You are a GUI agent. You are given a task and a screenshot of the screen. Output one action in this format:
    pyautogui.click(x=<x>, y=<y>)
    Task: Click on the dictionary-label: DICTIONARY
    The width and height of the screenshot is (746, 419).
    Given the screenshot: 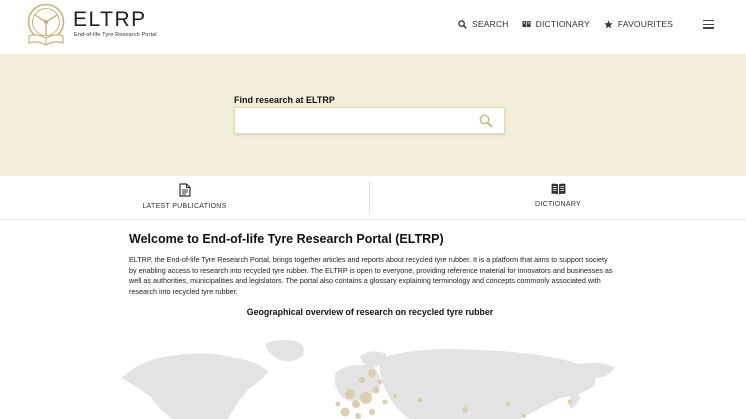 What is the action you would take?
    pyautogui.click(x=558, y=204)
    